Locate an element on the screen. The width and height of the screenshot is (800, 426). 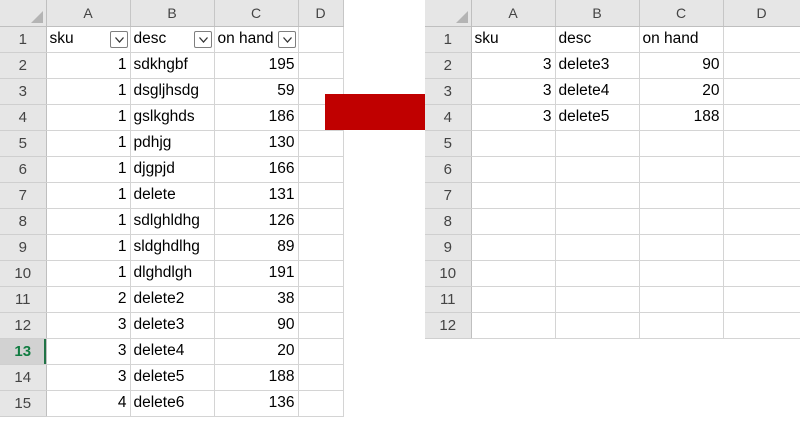
cell-c: 126 is located at coordinates (256, 221).